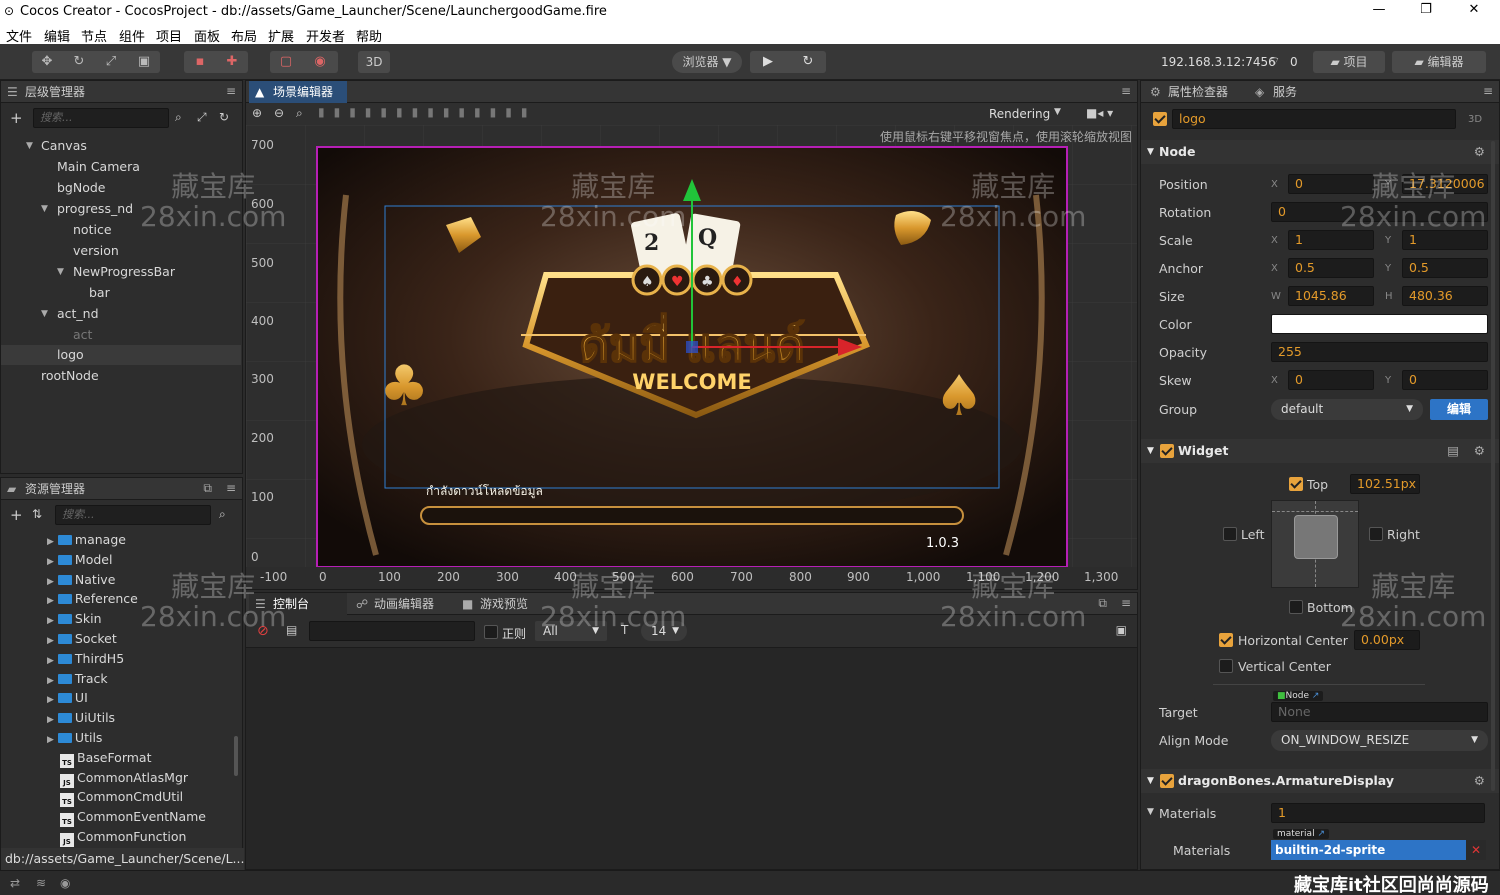 This screenshot has width=1500, height=895. What do you see at coordinates (1474, 12) in the screenshot?
I see `close-icon: ✕` at bounding box center [1474, 12].